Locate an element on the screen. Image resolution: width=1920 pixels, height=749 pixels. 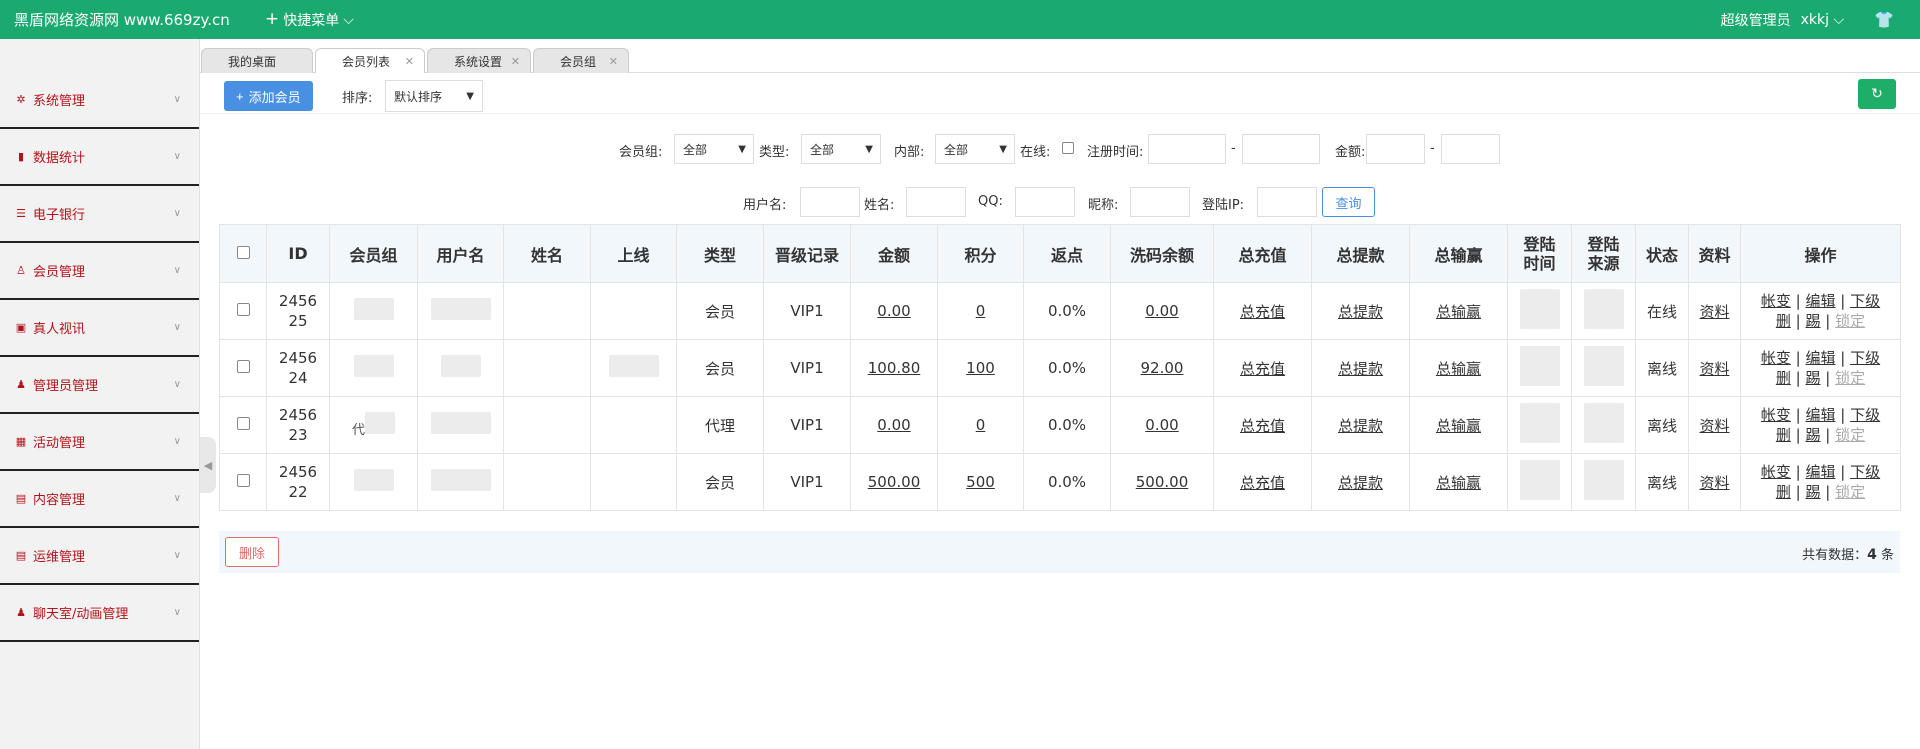
sidebar-item-chat: ♟ 聊天室/动画管理 ∨ is located at coordinates (99, 613).